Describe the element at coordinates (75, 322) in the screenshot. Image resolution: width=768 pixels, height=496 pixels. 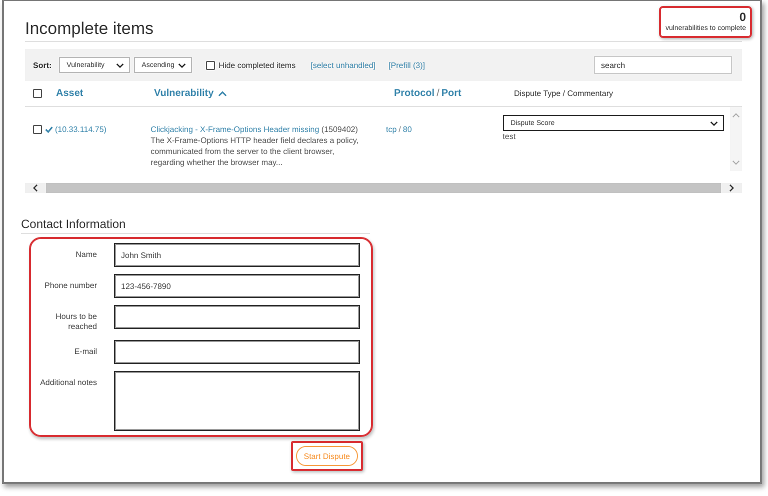
I see `field-label: Hours to be reached` at that location.